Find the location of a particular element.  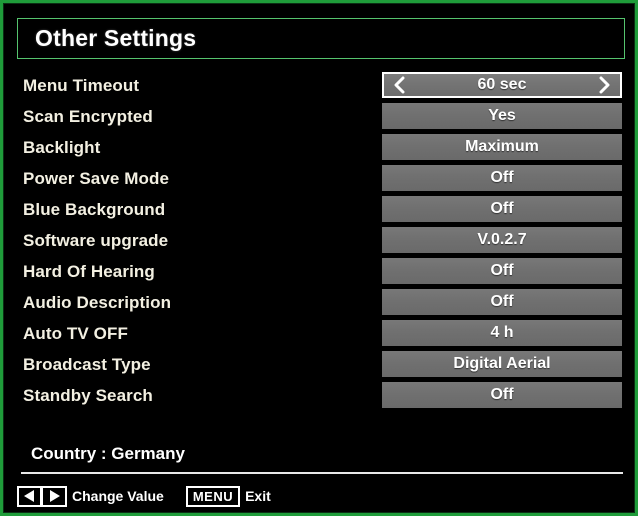

setting-row: Broadcast Type Digital Aerial is located at coordinates (320, 364).